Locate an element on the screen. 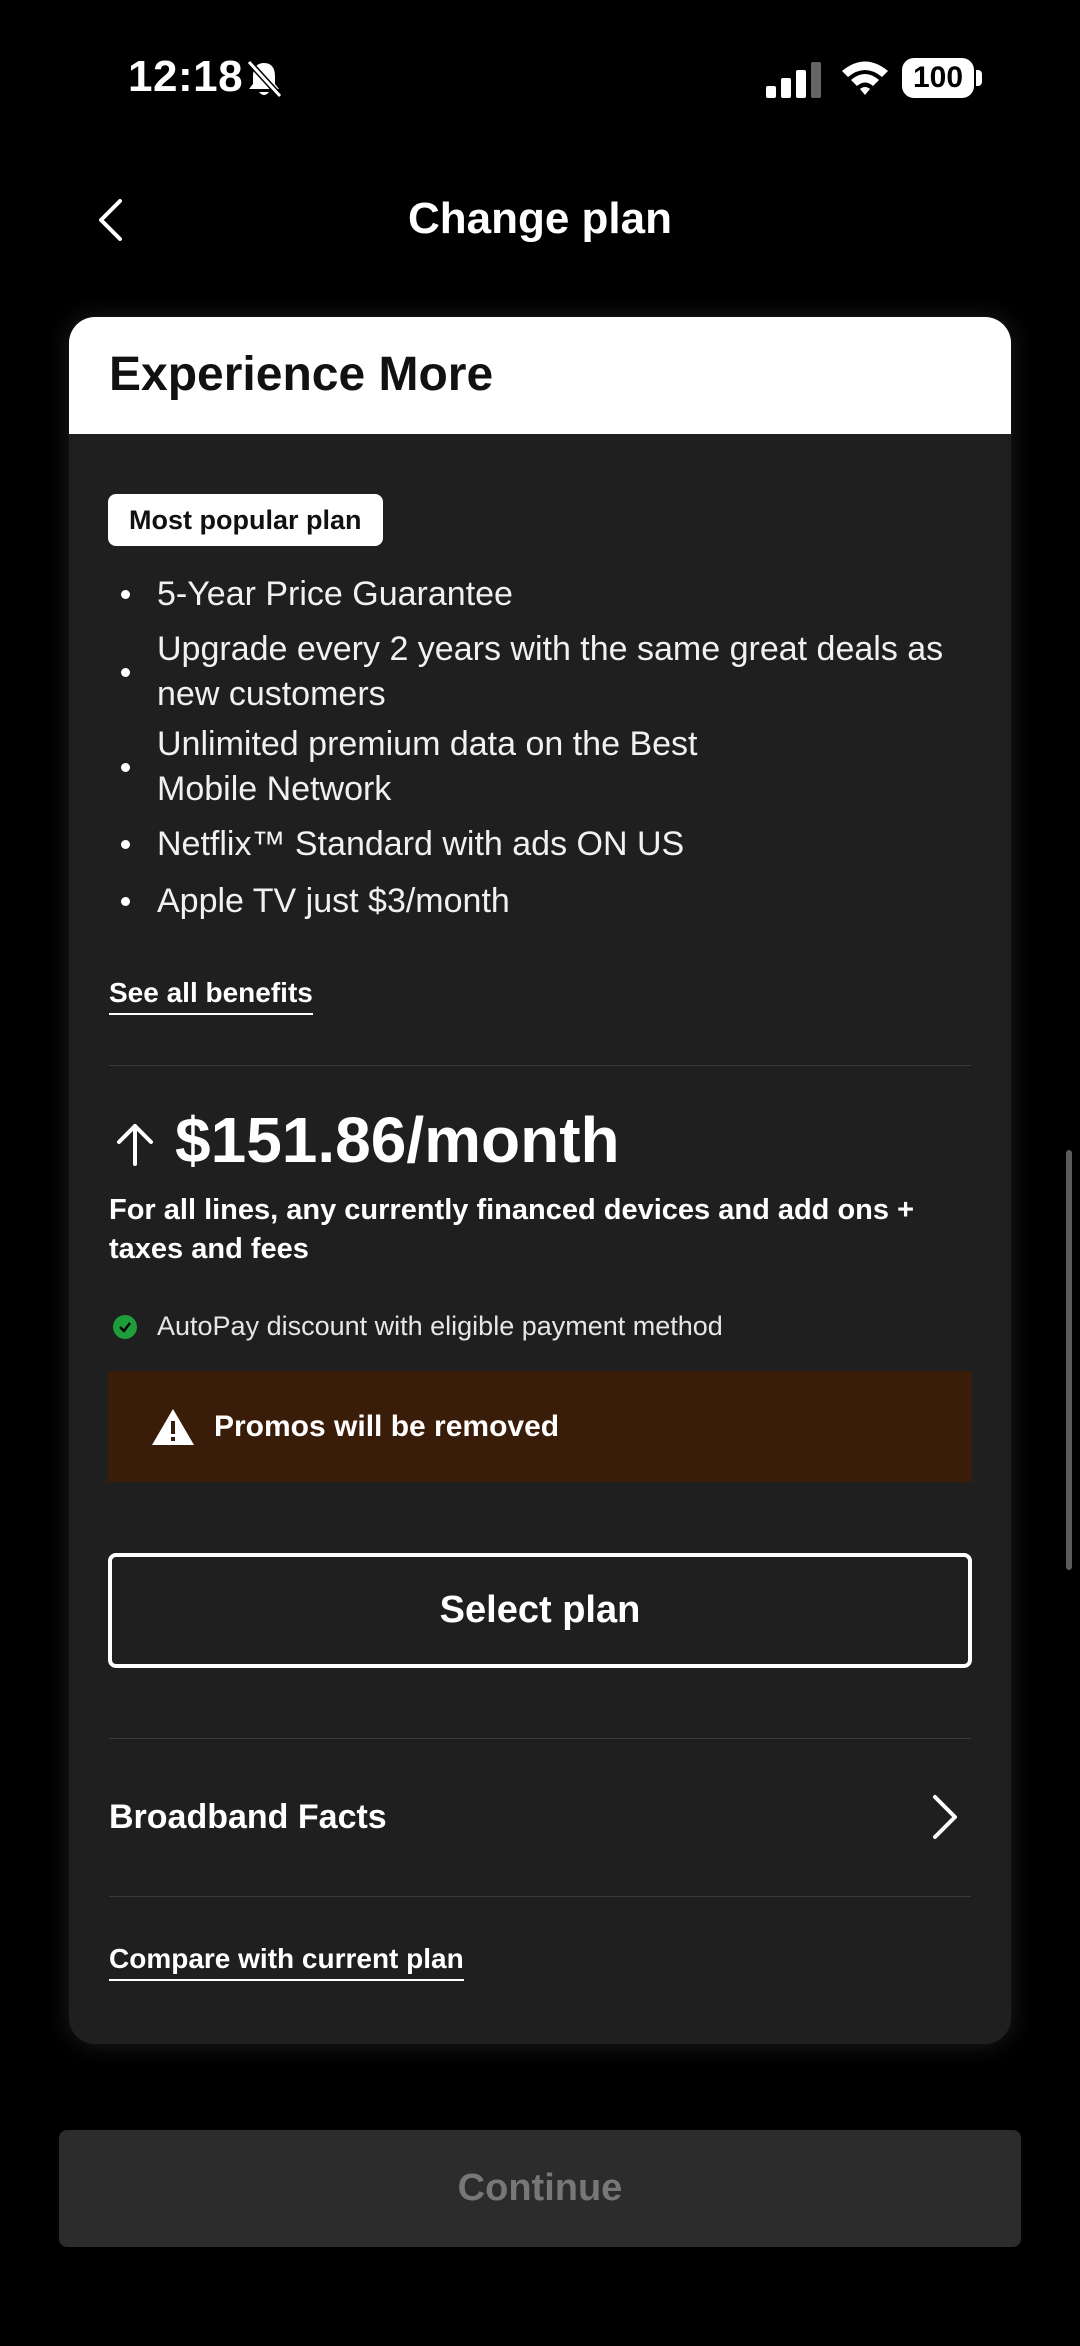 The width and height of the screenshot is (1080, 2346). plan-card-header: Experience More is located at coordinates (540, 375).